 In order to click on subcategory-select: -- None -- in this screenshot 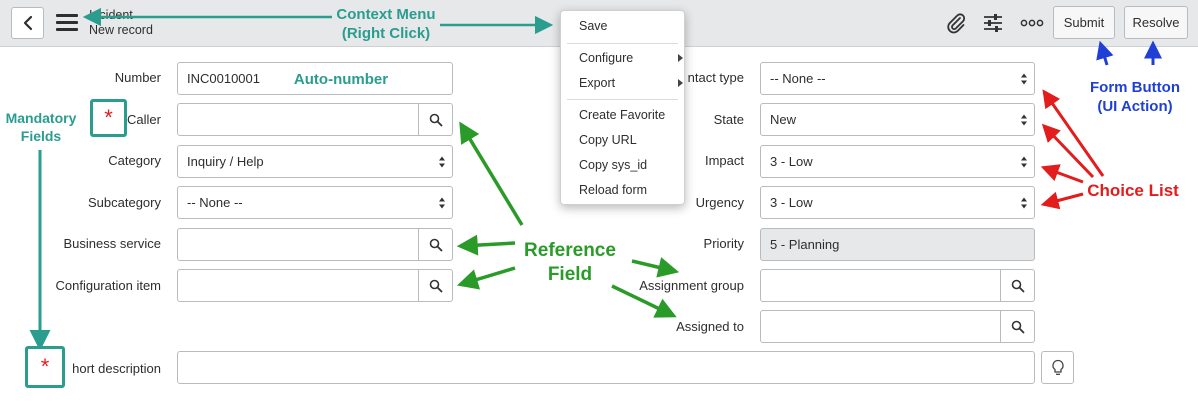, I will do `click(315, 202)`.